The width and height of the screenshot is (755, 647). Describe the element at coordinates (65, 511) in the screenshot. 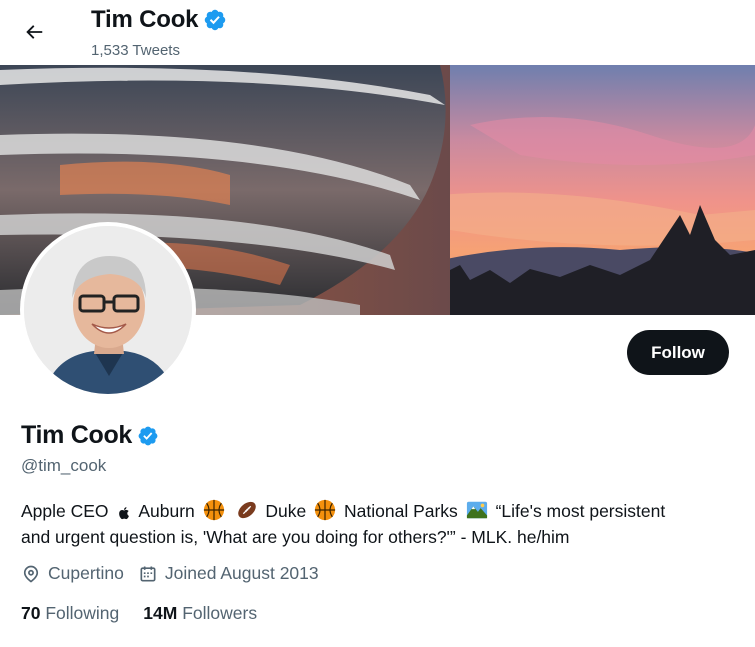

I see `bio-text-1: Apple CEO` at that location.